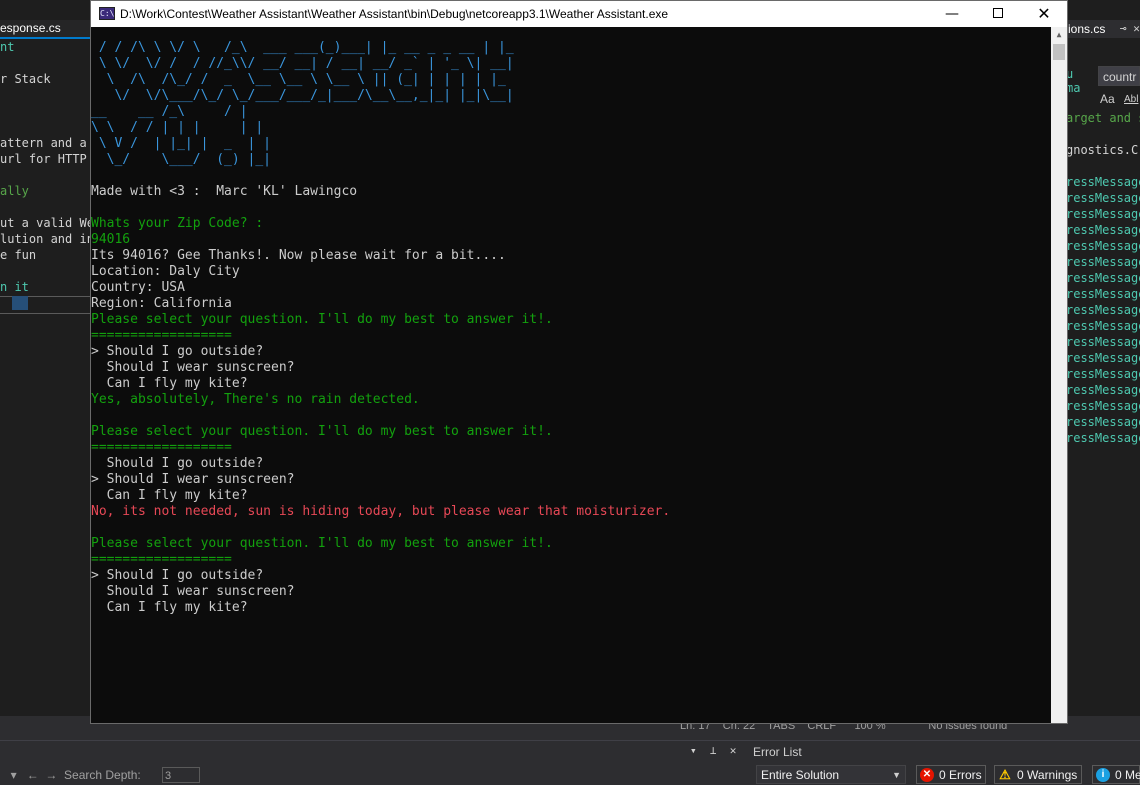 This screenshot has height=785, width=1140. What do you see at coordinates (14, 191) in the screenshot?
I see `vs-left-code-line: ally` at bounding box center [14, 191].